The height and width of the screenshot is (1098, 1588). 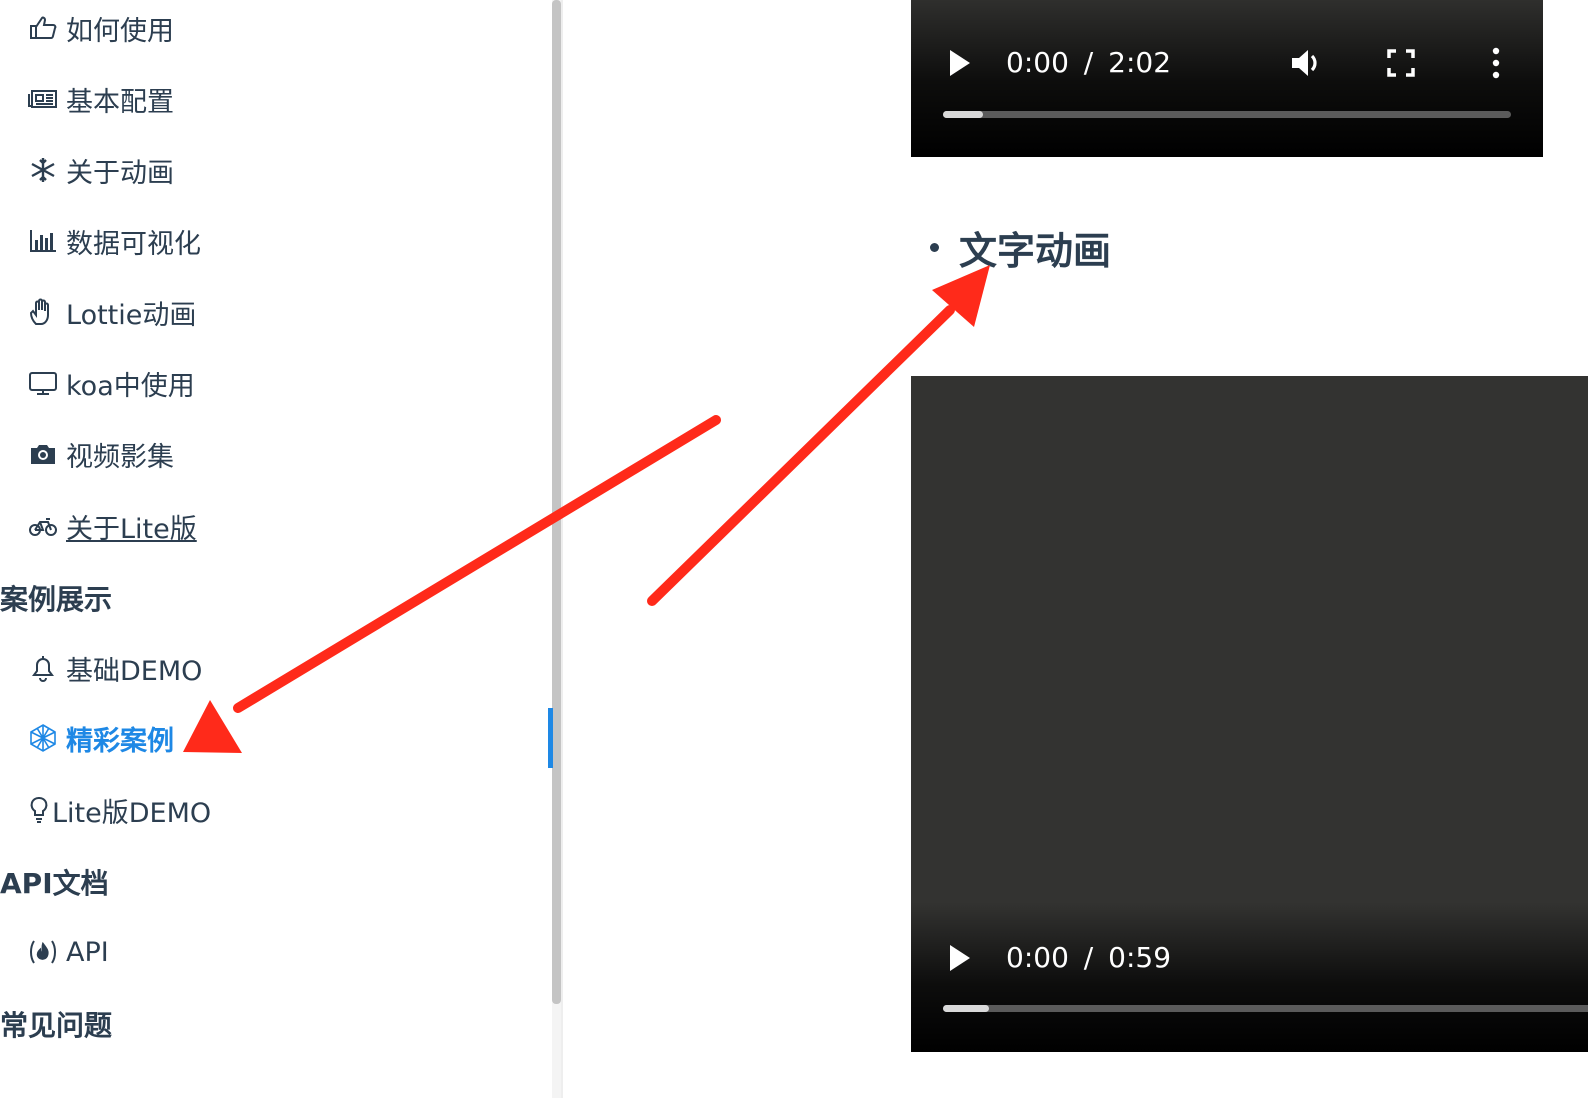 I want to click on sidebar-item-label: 数据可视化, so click(x=133, y=244).